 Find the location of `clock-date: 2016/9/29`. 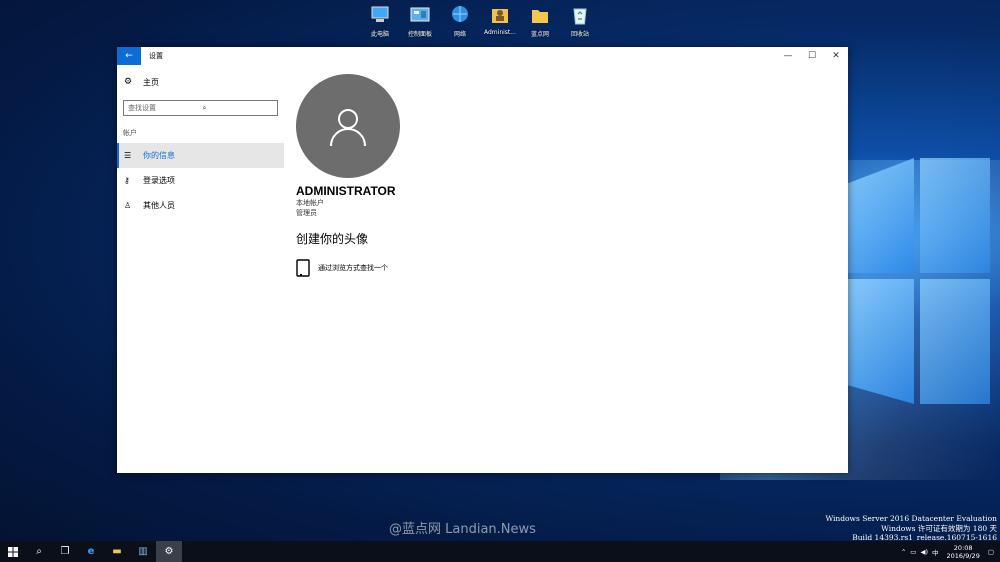

clock-date: 2016/9/29 is located at coordinates (963, 555).